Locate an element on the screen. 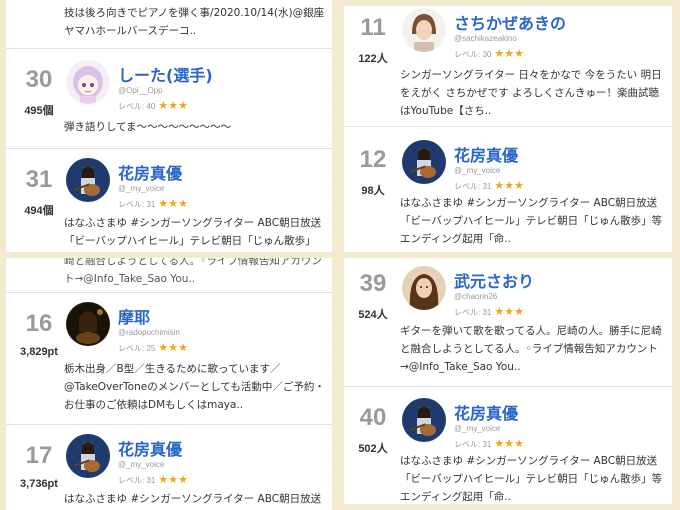 This screenshot has height=510, width=680. user-id: @sachikazeakino is located at coordinates (485, 38).